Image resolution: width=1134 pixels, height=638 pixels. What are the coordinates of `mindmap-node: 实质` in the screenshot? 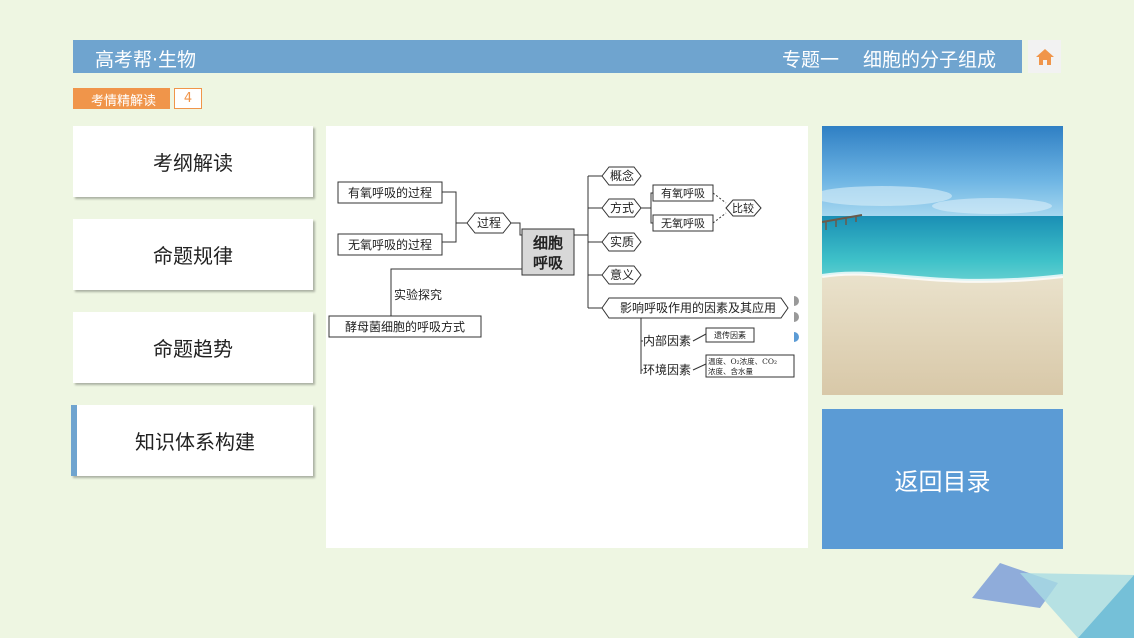 It's located at (622, 241).